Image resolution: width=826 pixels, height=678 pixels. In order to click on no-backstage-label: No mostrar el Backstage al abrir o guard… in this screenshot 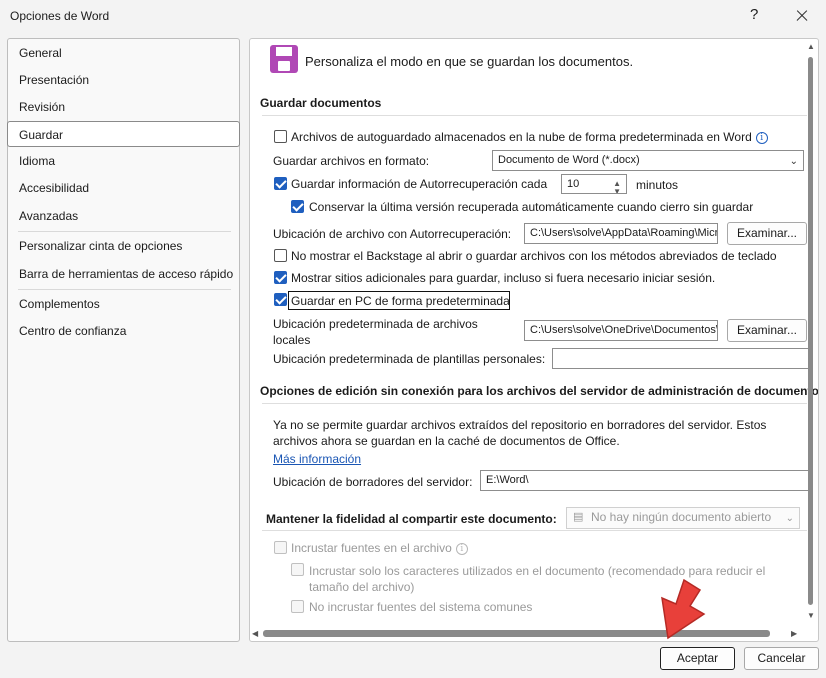, I will do `click(534, 256)`.